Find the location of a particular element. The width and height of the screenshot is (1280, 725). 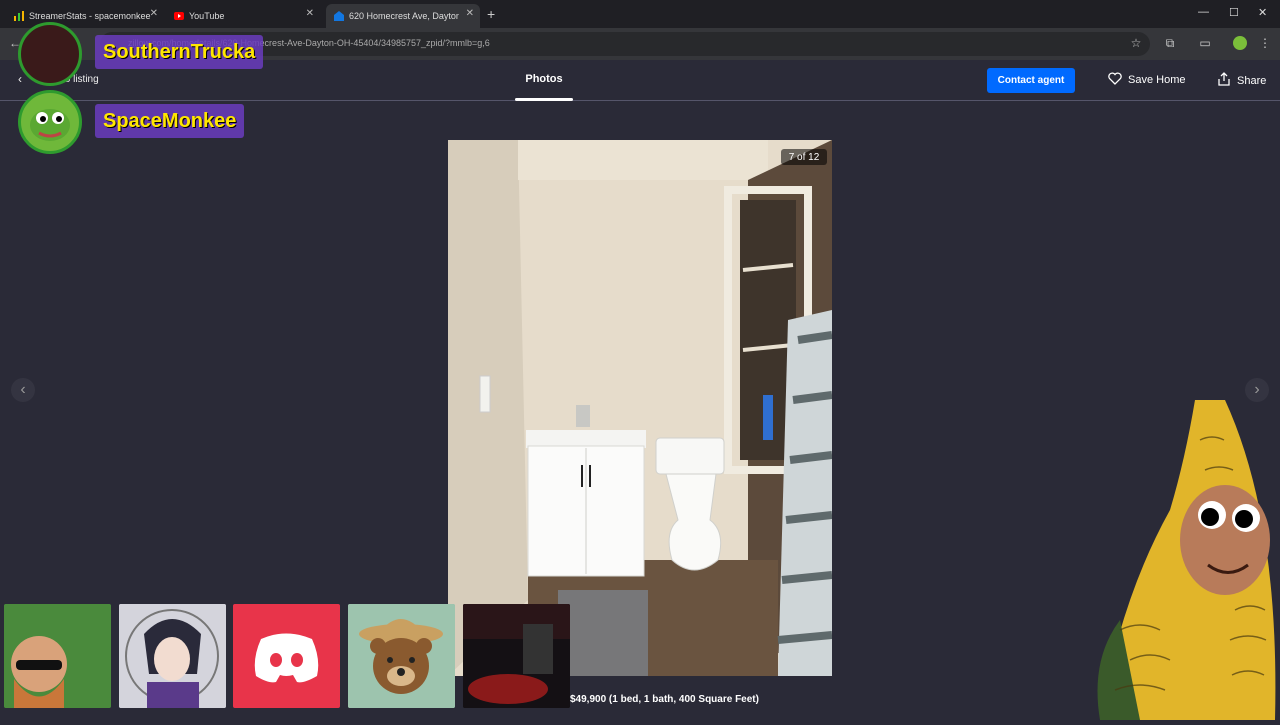

viewer-name: SpaceMonkee is located at coordinates (170, 121).